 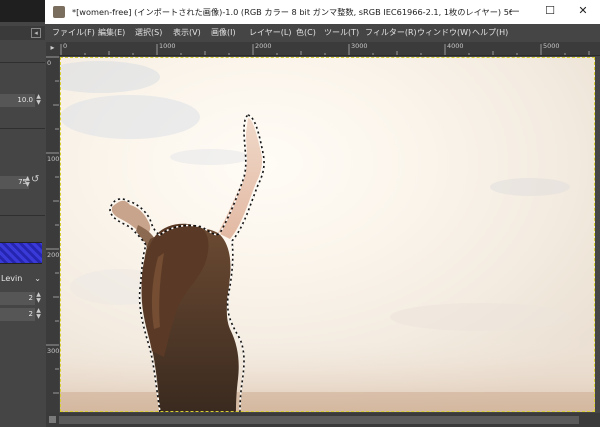 I want to click on gradient-swatch, so click(x=21, y=253).